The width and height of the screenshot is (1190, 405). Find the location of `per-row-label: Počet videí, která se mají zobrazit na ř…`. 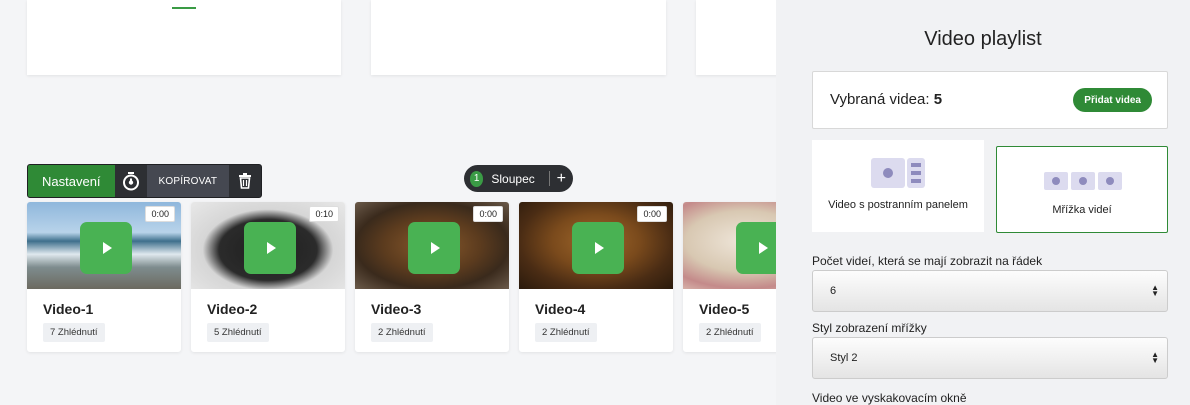

per-row-label: Počet videí, která se mají zobrazit na ř… is located at coordinates (927, 261).